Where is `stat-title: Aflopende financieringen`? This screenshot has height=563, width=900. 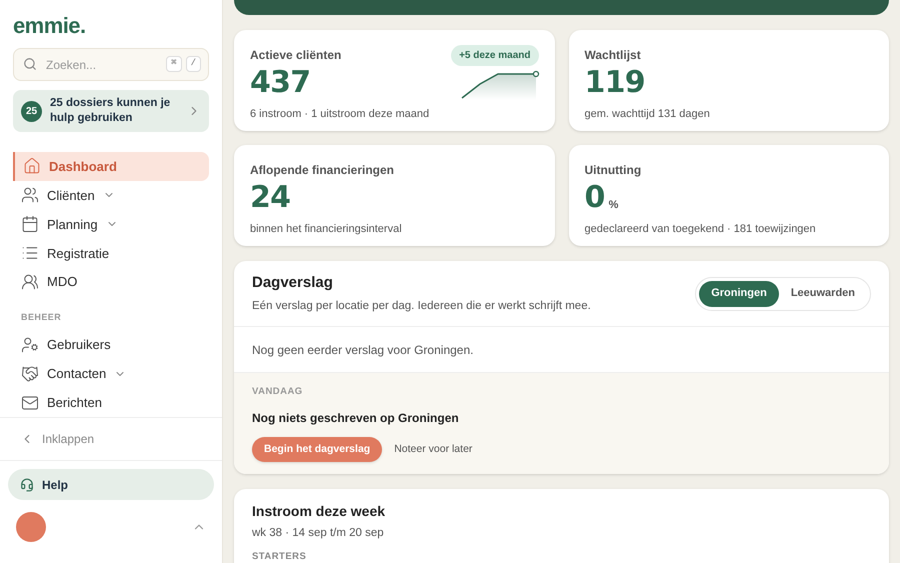
stat-title: Aflopende financieringen is located at coordinates (322, 170).